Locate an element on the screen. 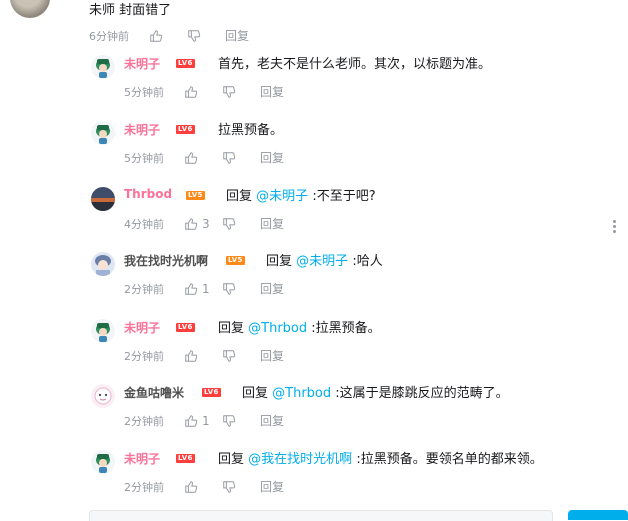 The width and height of the screenshot is (628, 521). reply-text: 首先，老夫不是什么老师。其次，以标题为准。 is located at coordinates (355, 64).